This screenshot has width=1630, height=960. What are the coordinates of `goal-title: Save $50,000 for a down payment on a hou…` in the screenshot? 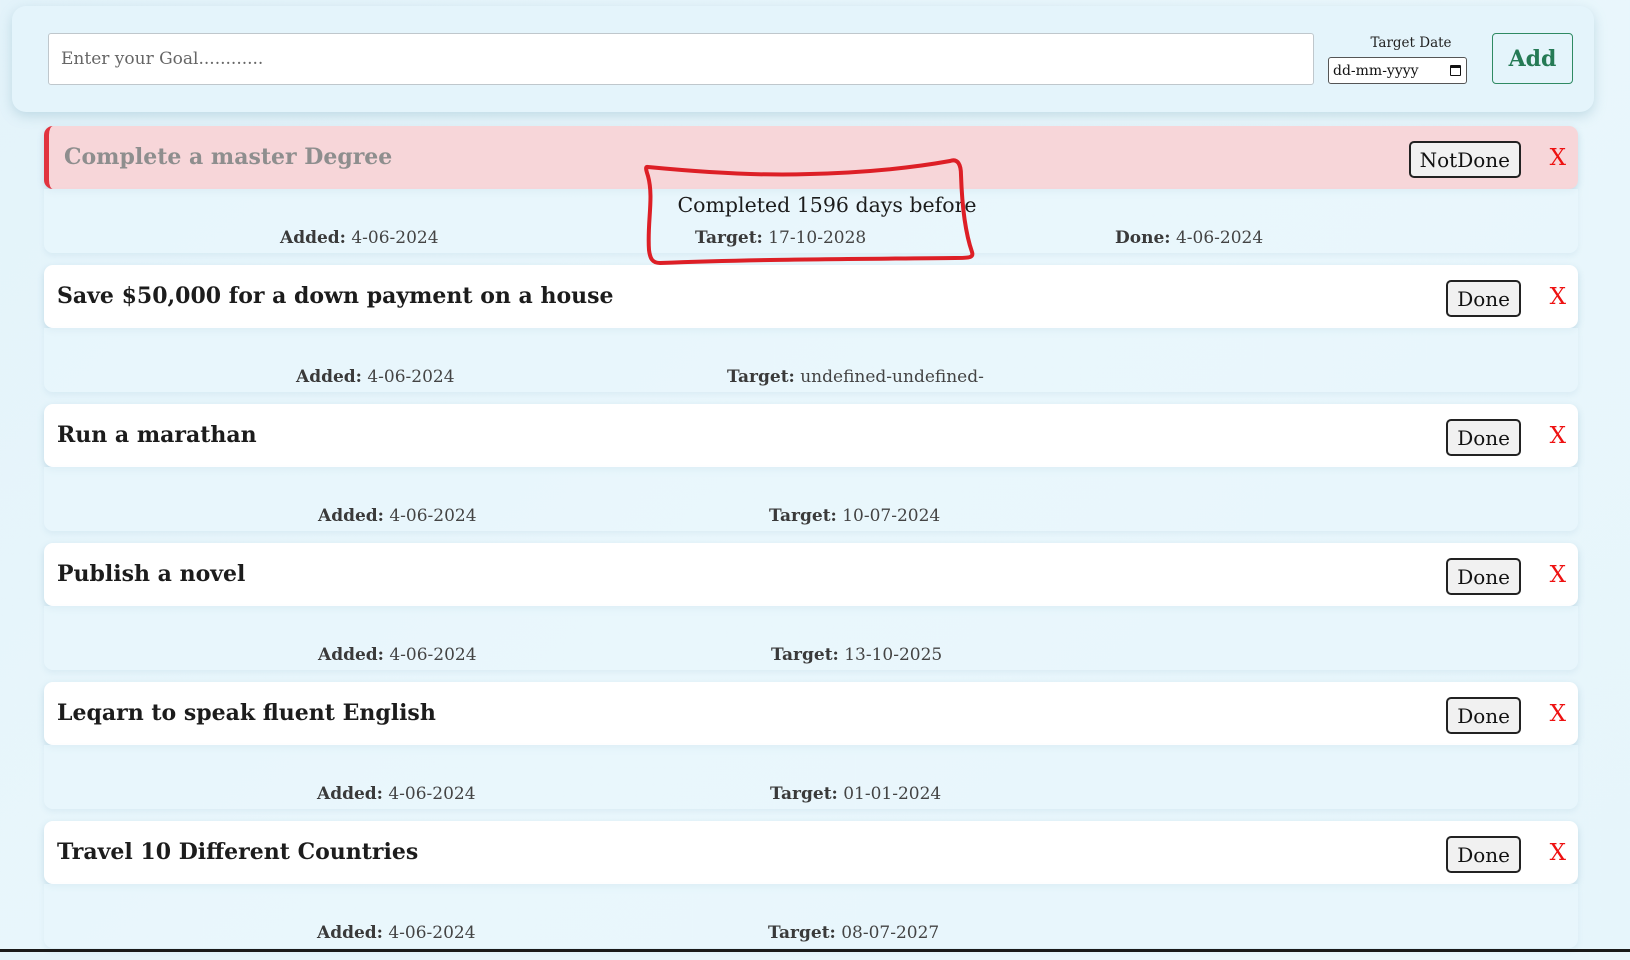 It's located at (335, 296).